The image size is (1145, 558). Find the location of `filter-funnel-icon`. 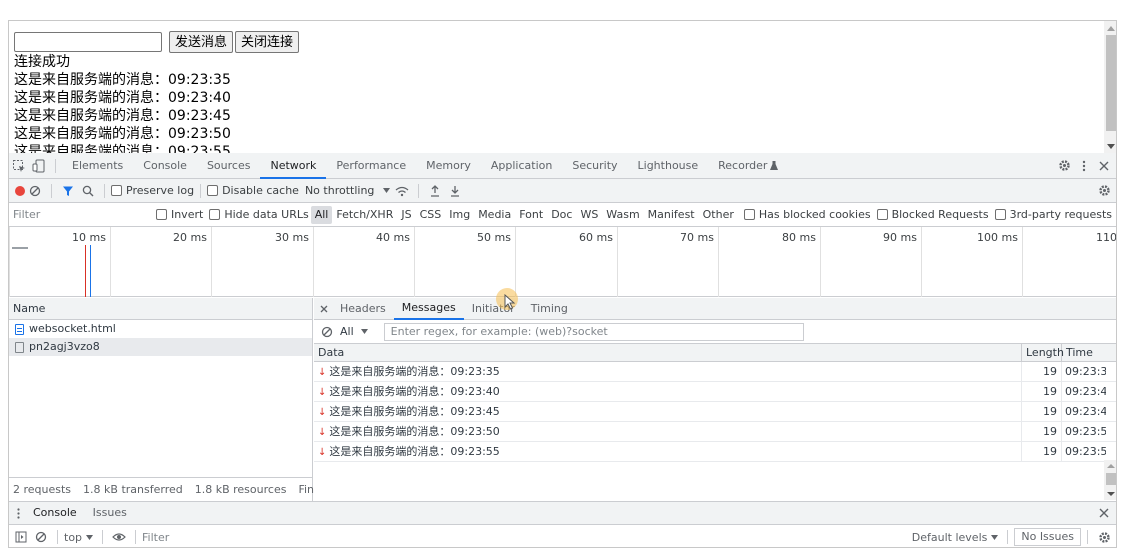

filter-funnel-icon is located at coordinates (68, 191).